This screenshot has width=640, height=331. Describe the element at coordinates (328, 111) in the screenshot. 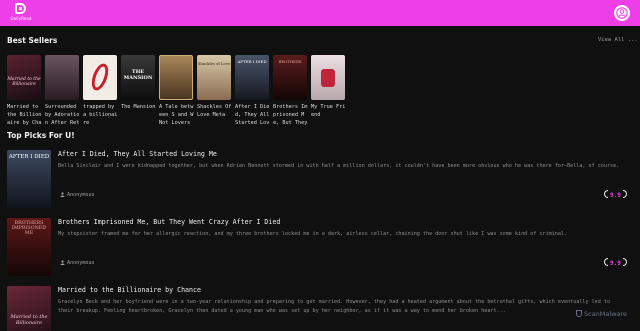

I see `book-title: My True Friend` at that location.